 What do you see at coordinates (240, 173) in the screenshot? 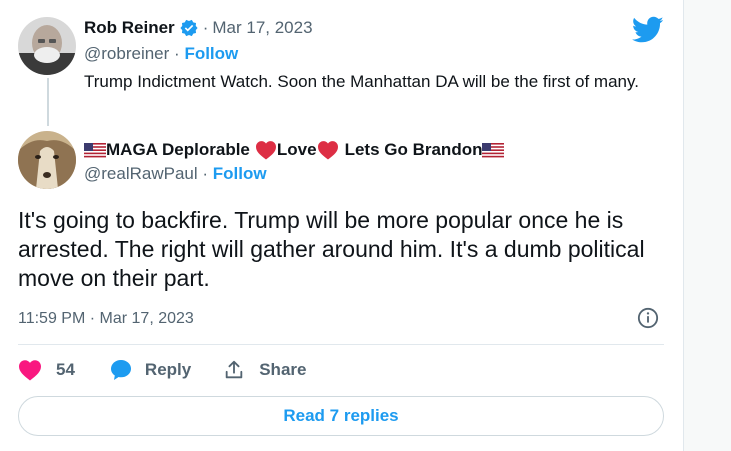
I see `follow-button-reply: Follow` at bounding box center [240, 173].